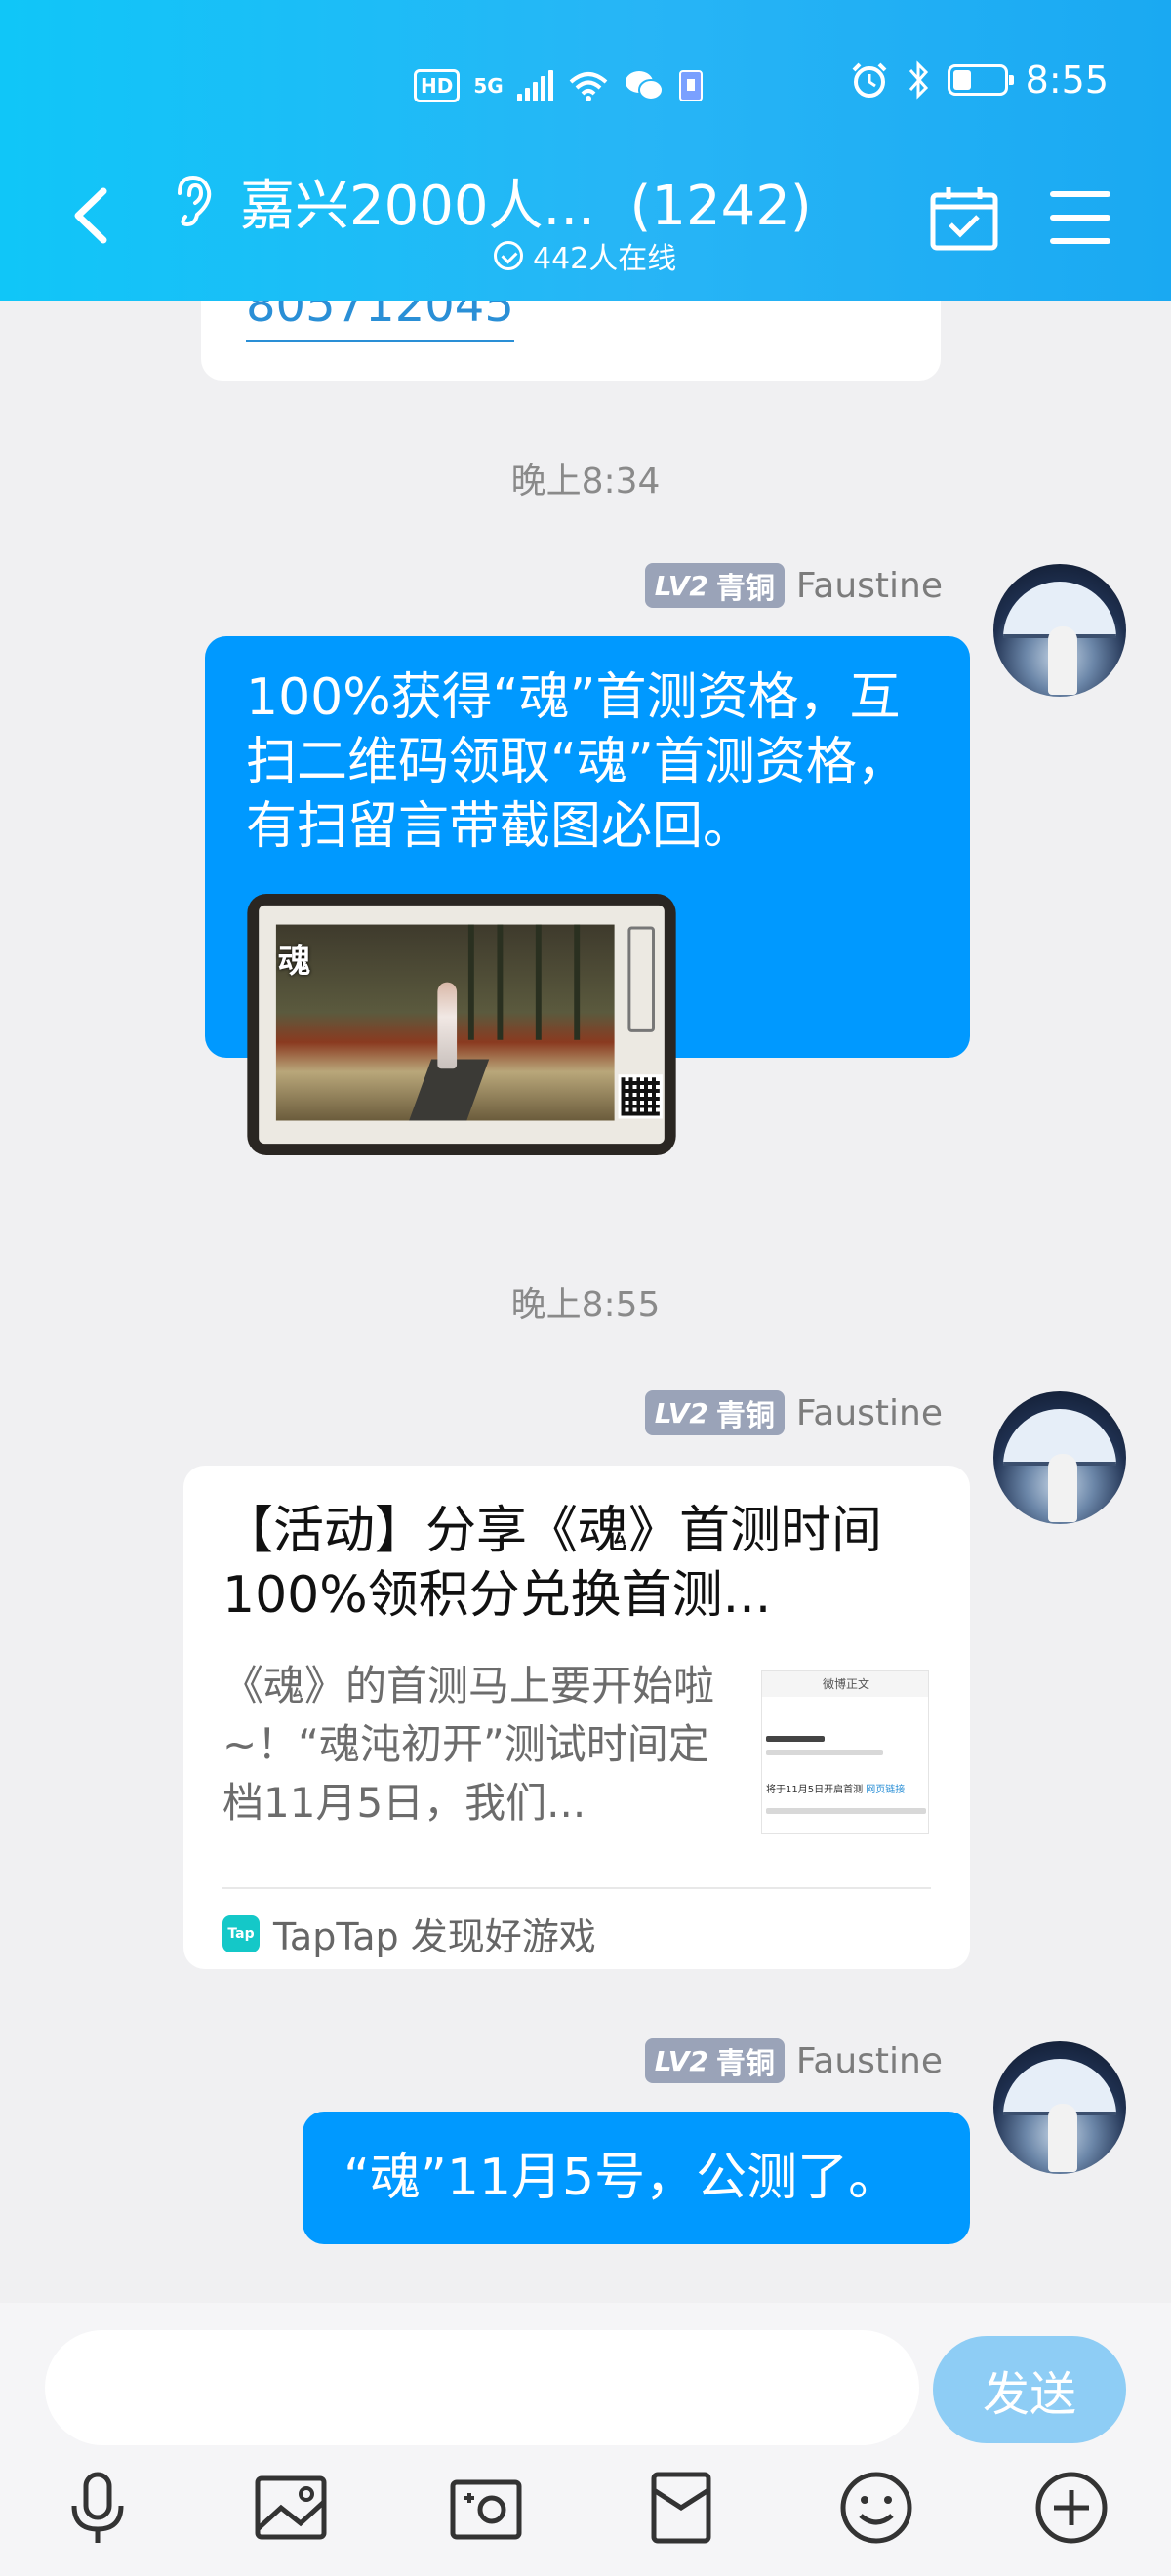  I want to click on card-divider, so click(576, 1888).